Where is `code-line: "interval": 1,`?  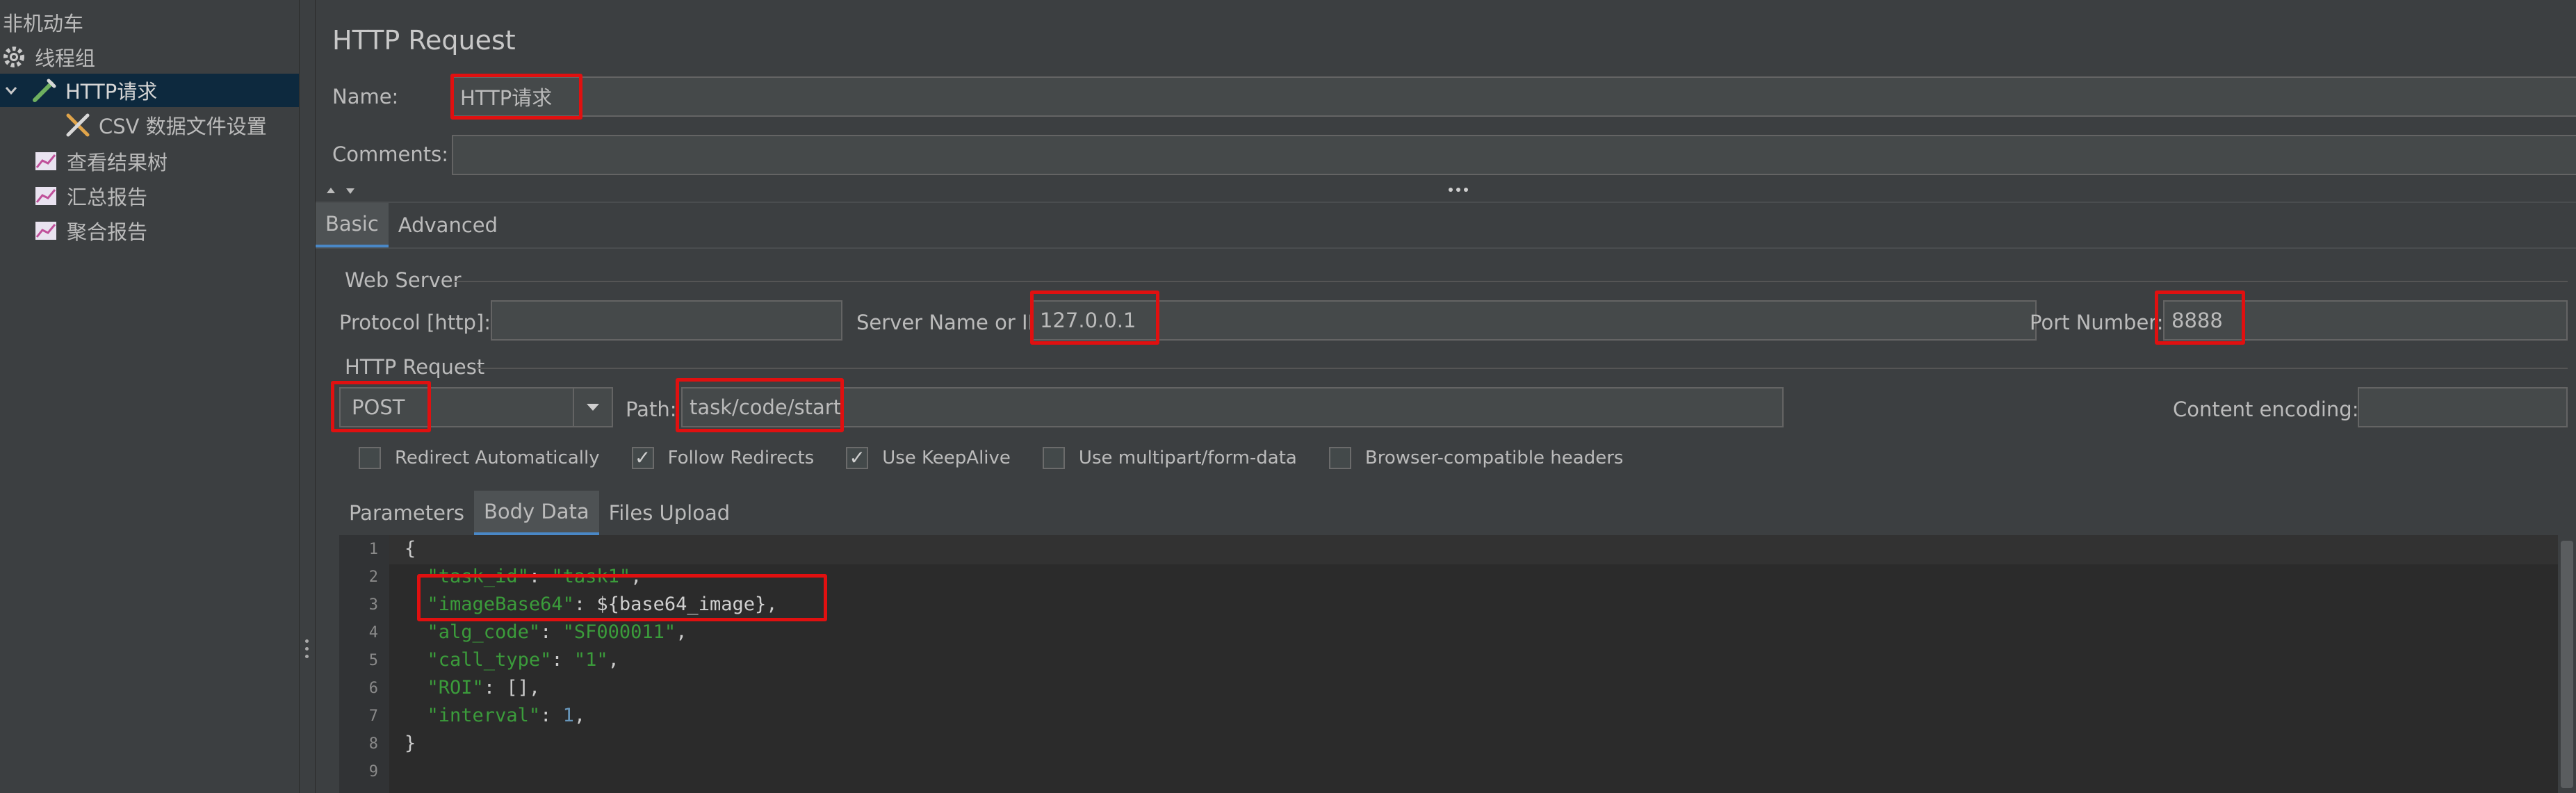 code-line: "interval": 1, is located at coordinates (506, 715).